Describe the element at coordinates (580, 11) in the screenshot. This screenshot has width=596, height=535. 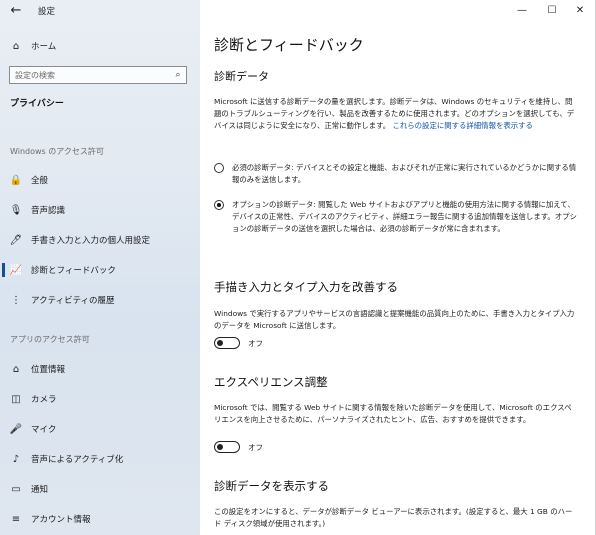
I see `close-icon: ✕` at that location.